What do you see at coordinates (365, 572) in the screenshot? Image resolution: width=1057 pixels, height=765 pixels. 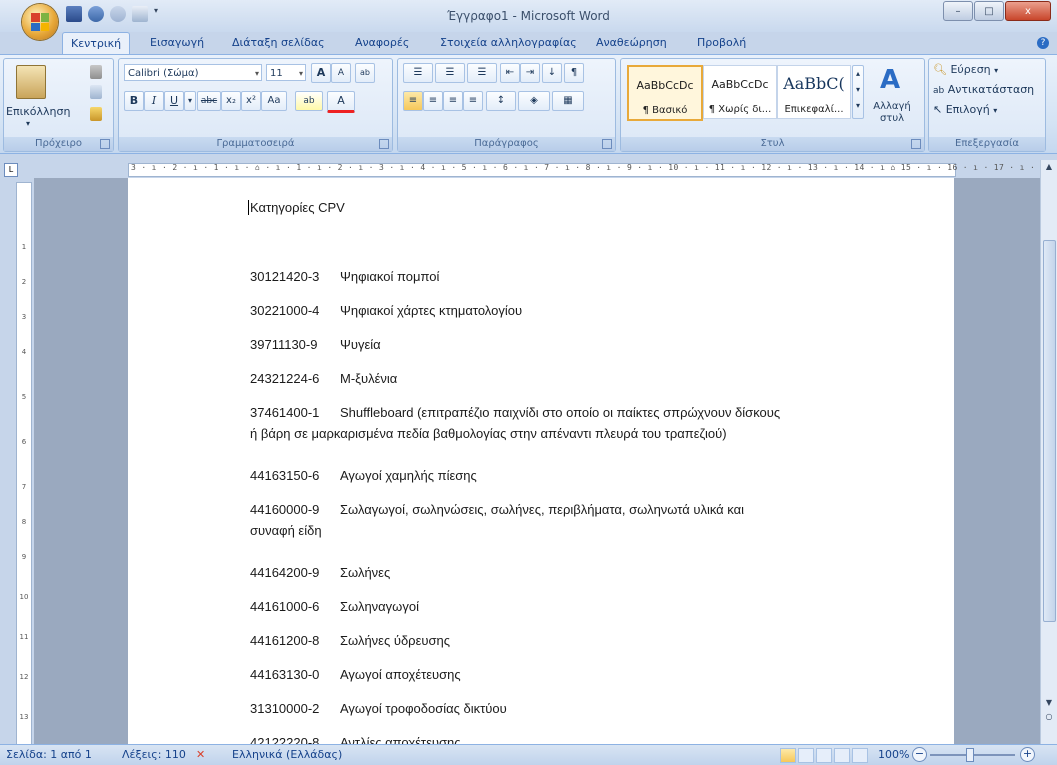 I see `cpv-description: Σωλήνες` at bounding box center [365, 572].